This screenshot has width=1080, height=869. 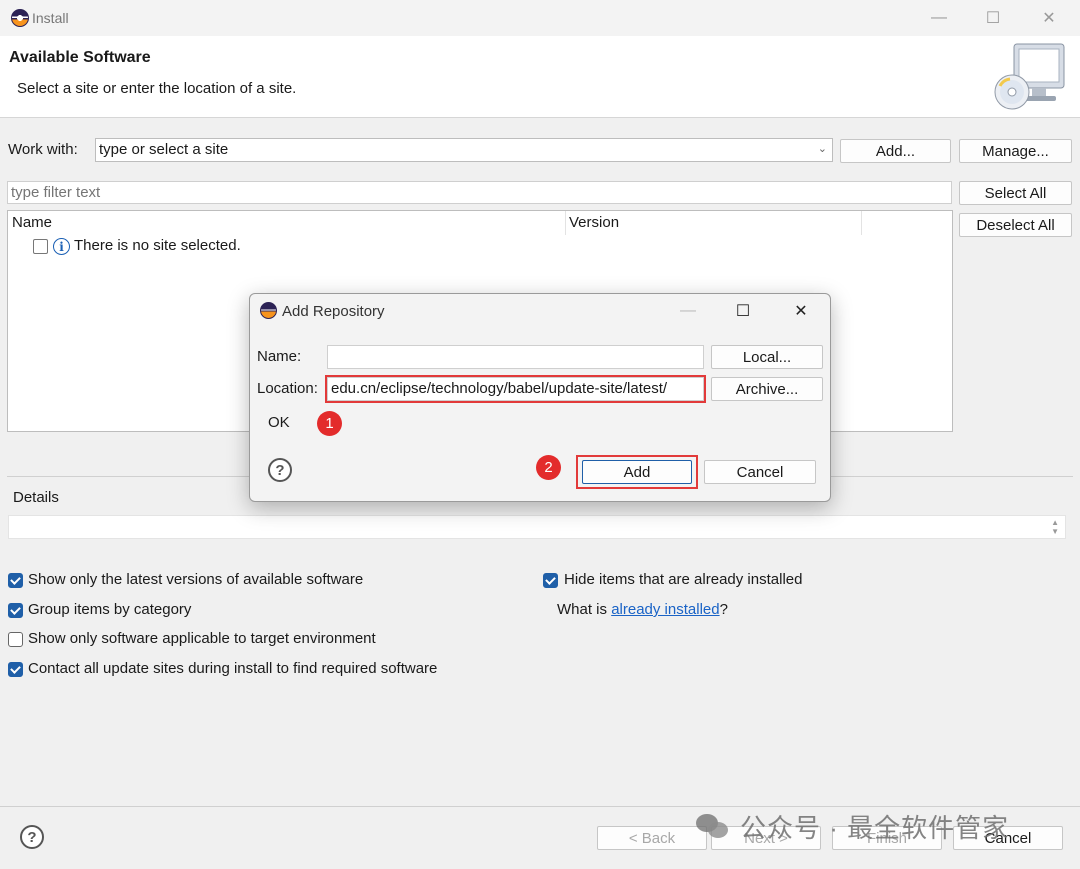 What do you see at coordinates (683, 579) in the screenshot?
I see `hide-installed-label: Hide items that are already installed` at bounding box center [683, 579].